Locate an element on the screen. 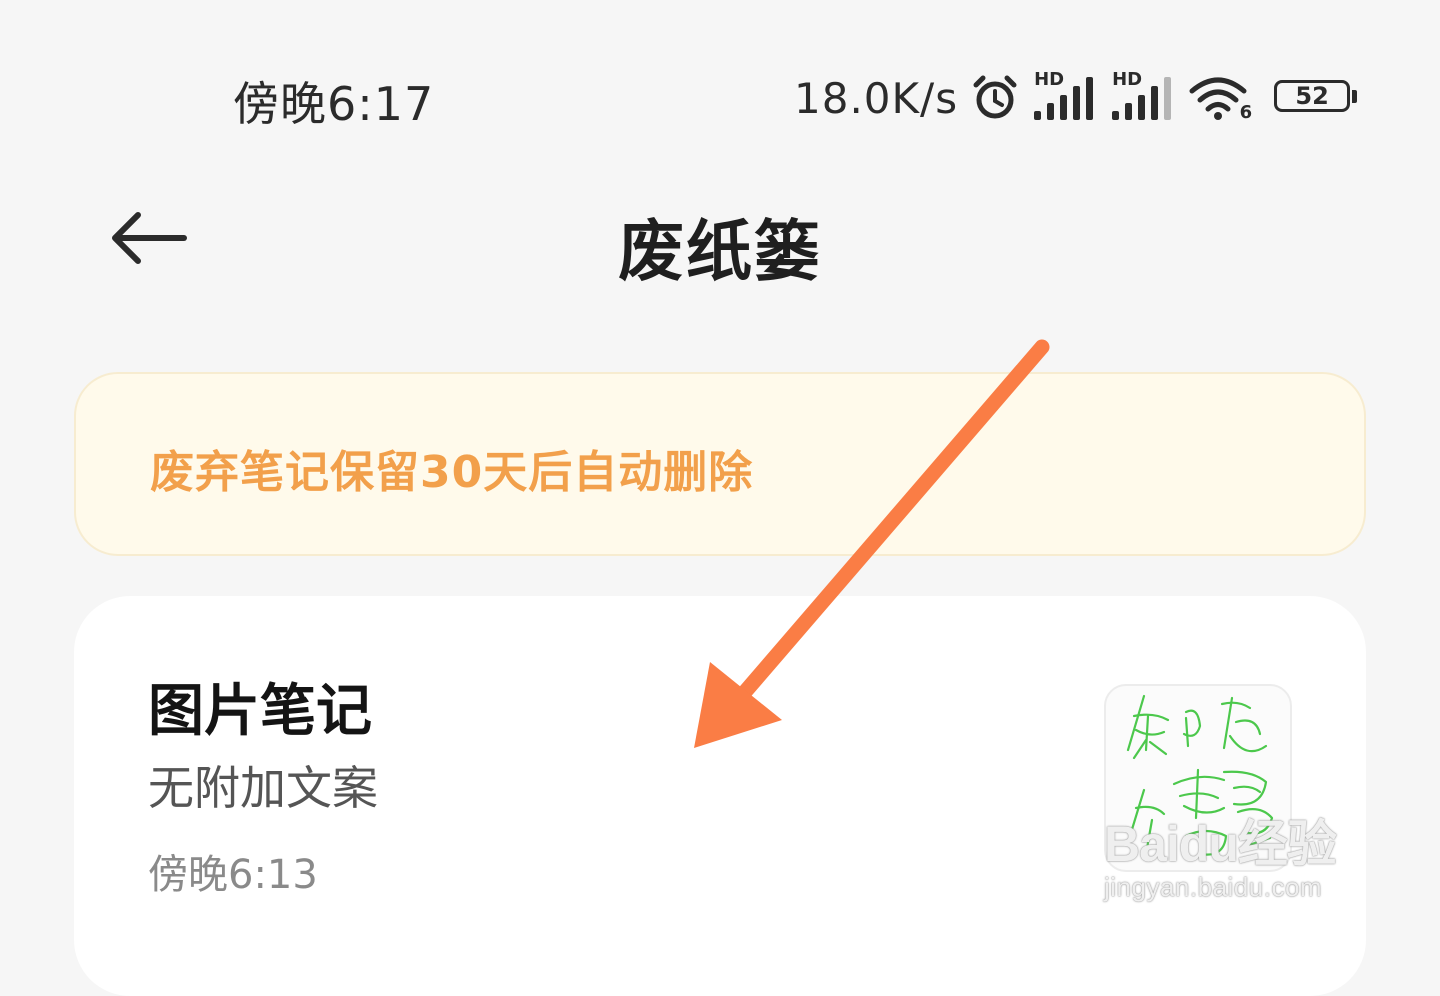  status-time: 傍晚6:17 is located at coordinates (334, 104).